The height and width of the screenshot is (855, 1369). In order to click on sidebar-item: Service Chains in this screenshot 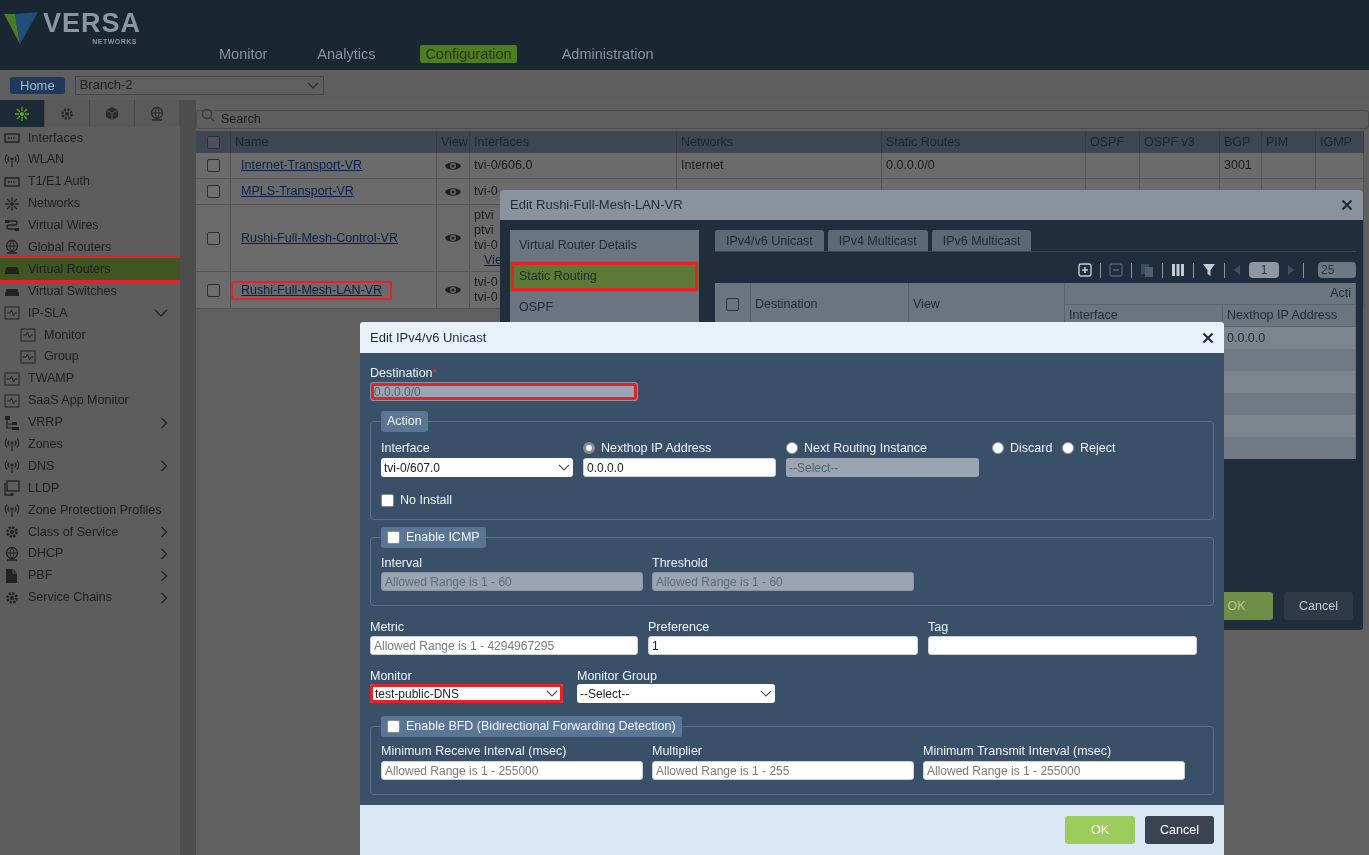, I will do `click(90, 597)`.